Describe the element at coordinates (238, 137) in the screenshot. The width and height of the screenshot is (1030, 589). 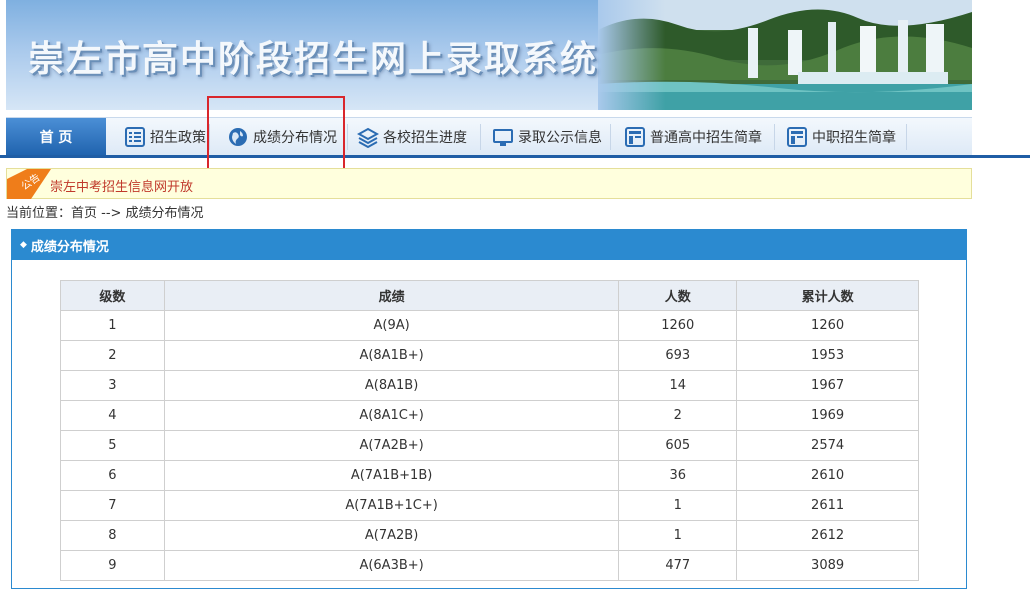
I see `globe-icon` at that location.